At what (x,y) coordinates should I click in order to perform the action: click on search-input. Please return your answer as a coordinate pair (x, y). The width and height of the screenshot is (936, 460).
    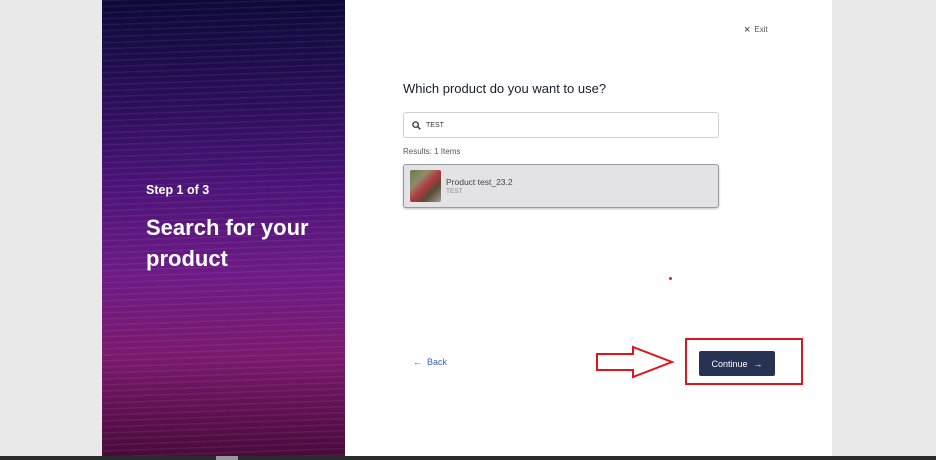
    Looking at the image, I should click on (566, 125).